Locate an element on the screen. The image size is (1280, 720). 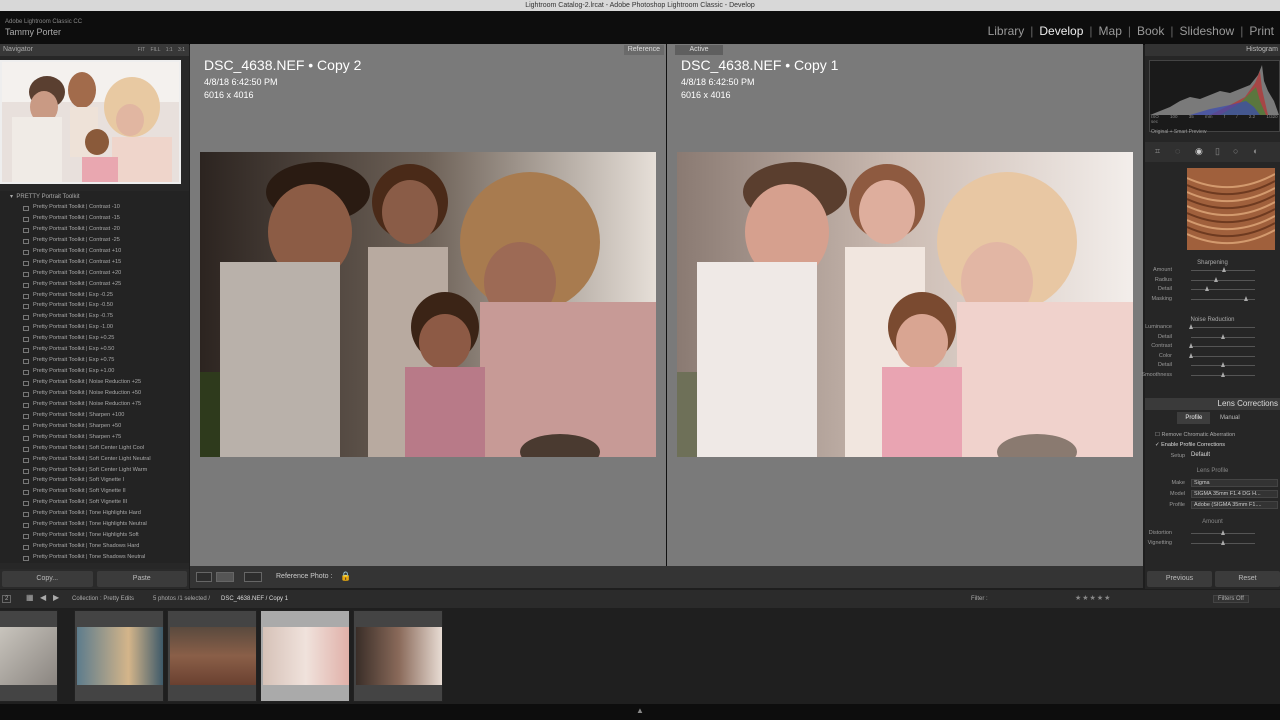
lock-icon: 🔒 is located at coordinates (345, 576).